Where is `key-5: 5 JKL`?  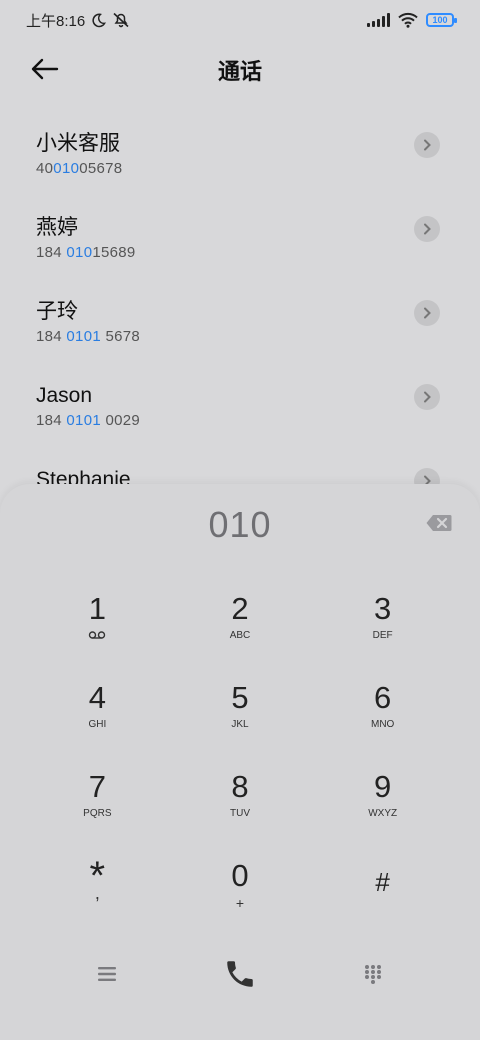 key-5: 5 JKL is located at coordinates (240, 725).